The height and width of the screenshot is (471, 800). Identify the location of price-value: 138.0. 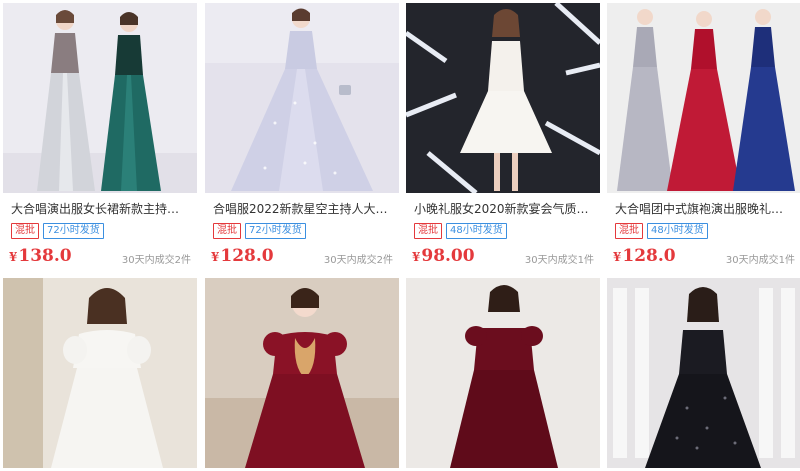
(45, 256).